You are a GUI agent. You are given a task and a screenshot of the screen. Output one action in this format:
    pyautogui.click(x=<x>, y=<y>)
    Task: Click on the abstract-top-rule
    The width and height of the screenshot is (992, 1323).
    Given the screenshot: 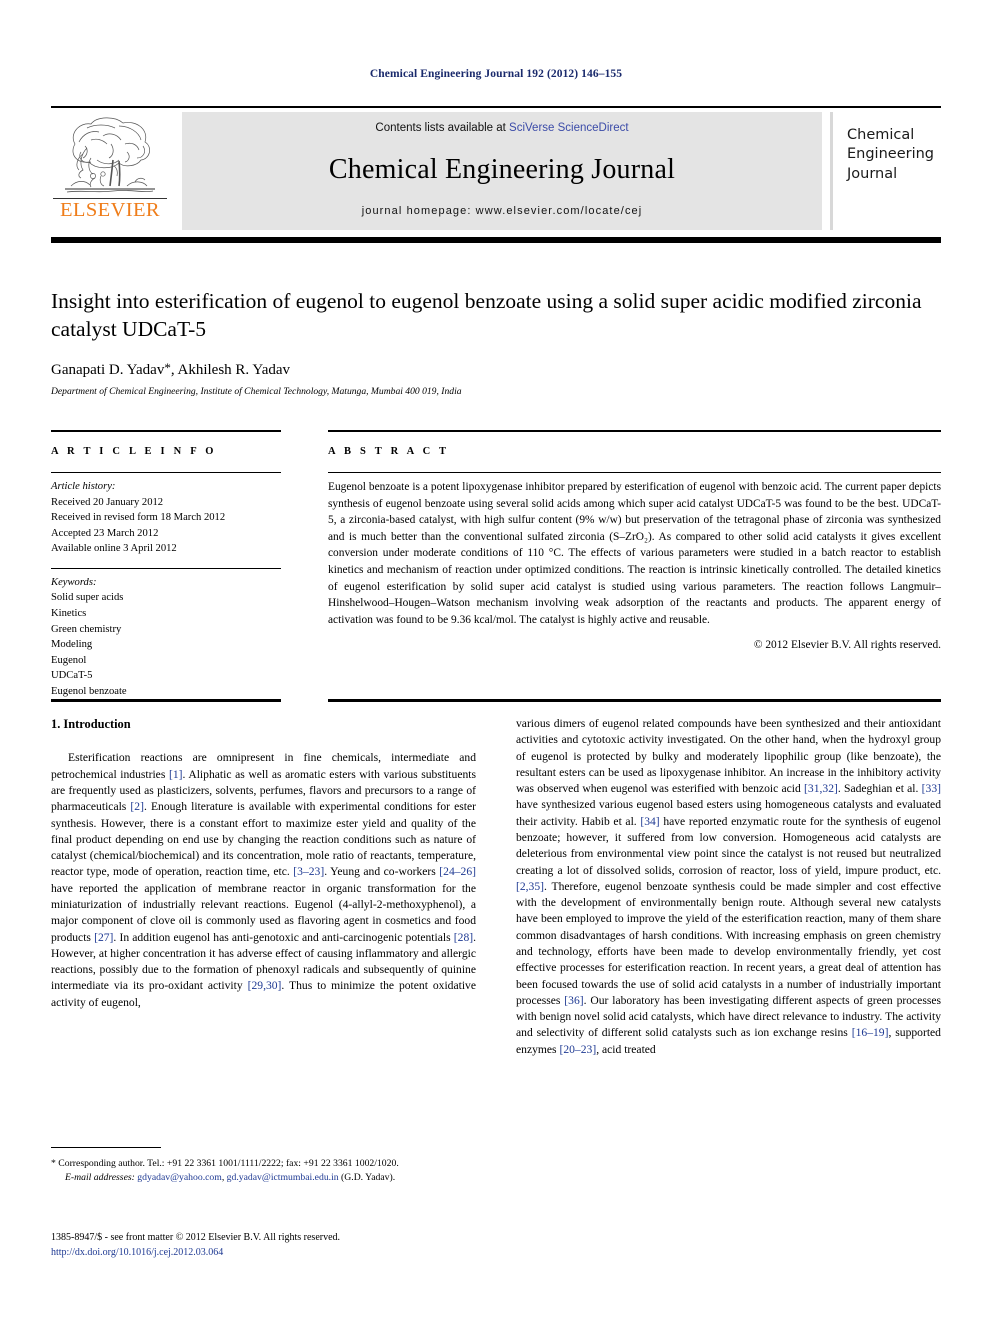 What is the action you would take?
    pyautogui.click(x=634, y=431)
    